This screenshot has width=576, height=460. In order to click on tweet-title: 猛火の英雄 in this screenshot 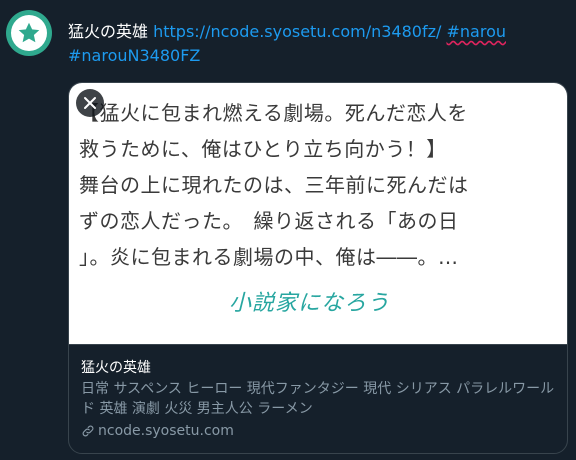, I will do `click(108, 31)`.